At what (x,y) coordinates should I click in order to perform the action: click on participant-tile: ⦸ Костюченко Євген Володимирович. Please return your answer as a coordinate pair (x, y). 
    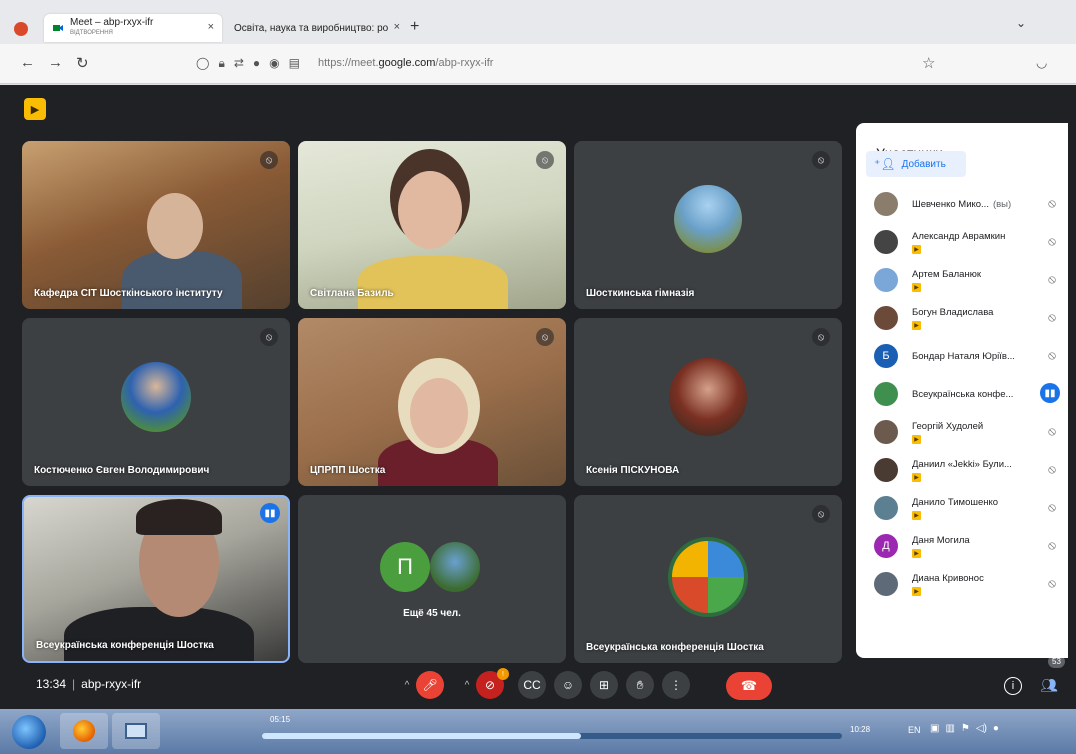
    Looking at the image, I should click on (156, 402).